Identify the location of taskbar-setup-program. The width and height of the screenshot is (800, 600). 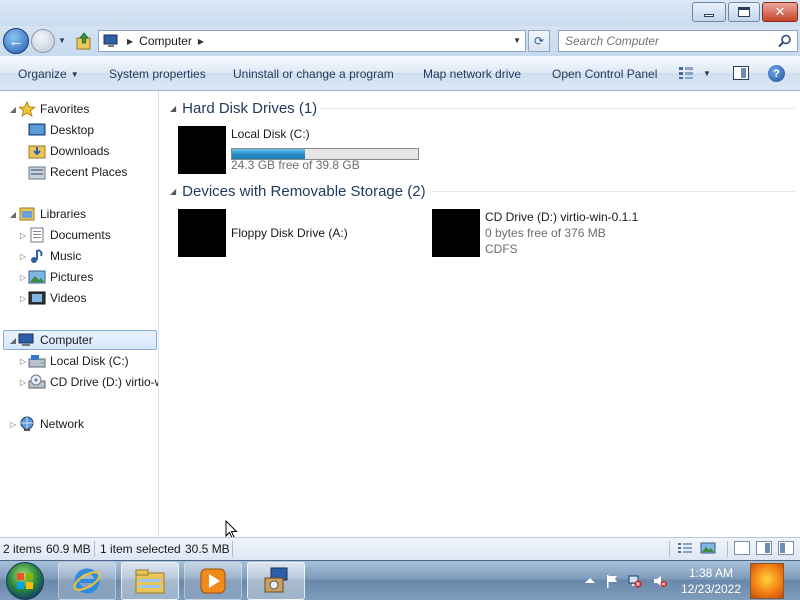
(276, 581).